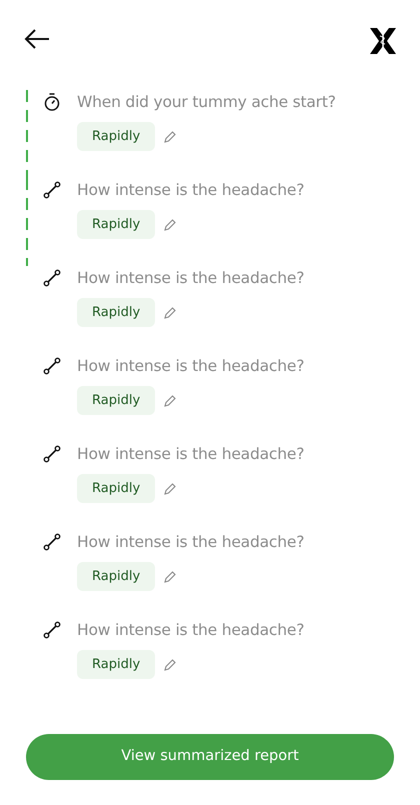 Image resolution: width=420 pixels, height=805 pixels. Describe the element at coordinates (383, 41) in the screenshot. I see `logo-icon` at that location.